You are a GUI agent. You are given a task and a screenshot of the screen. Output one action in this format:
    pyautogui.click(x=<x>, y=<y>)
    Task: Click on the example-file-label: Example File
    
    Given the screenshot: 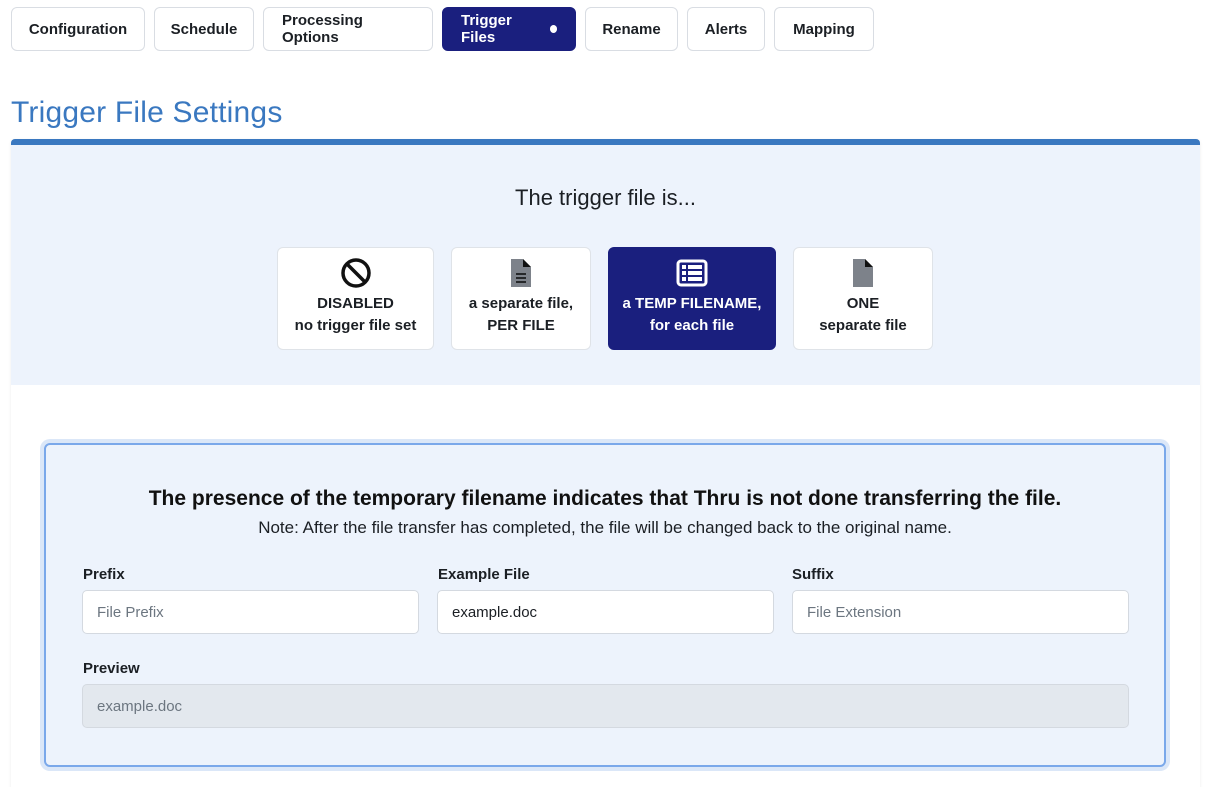 What is the action you would take?
    pyautogui.click(x=484, y=574)
    